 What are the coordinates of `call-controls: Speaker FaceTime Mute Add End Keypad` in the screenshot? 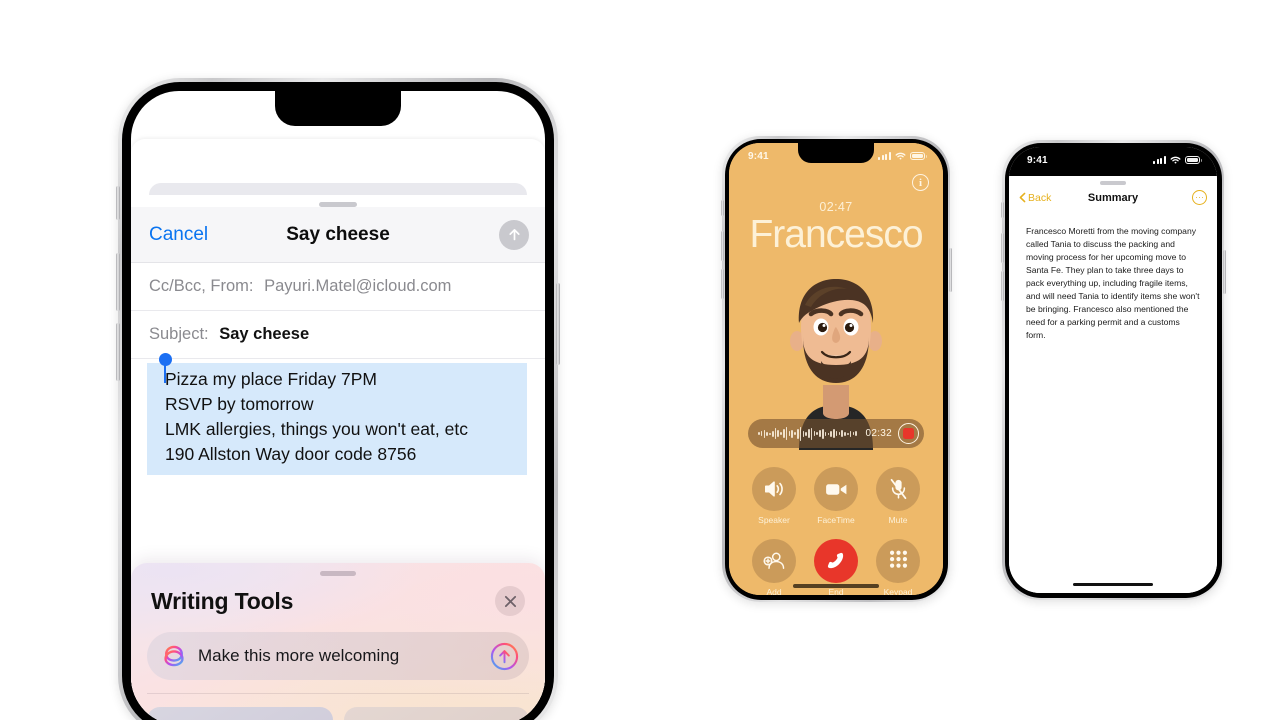 It's located at (836, 531).